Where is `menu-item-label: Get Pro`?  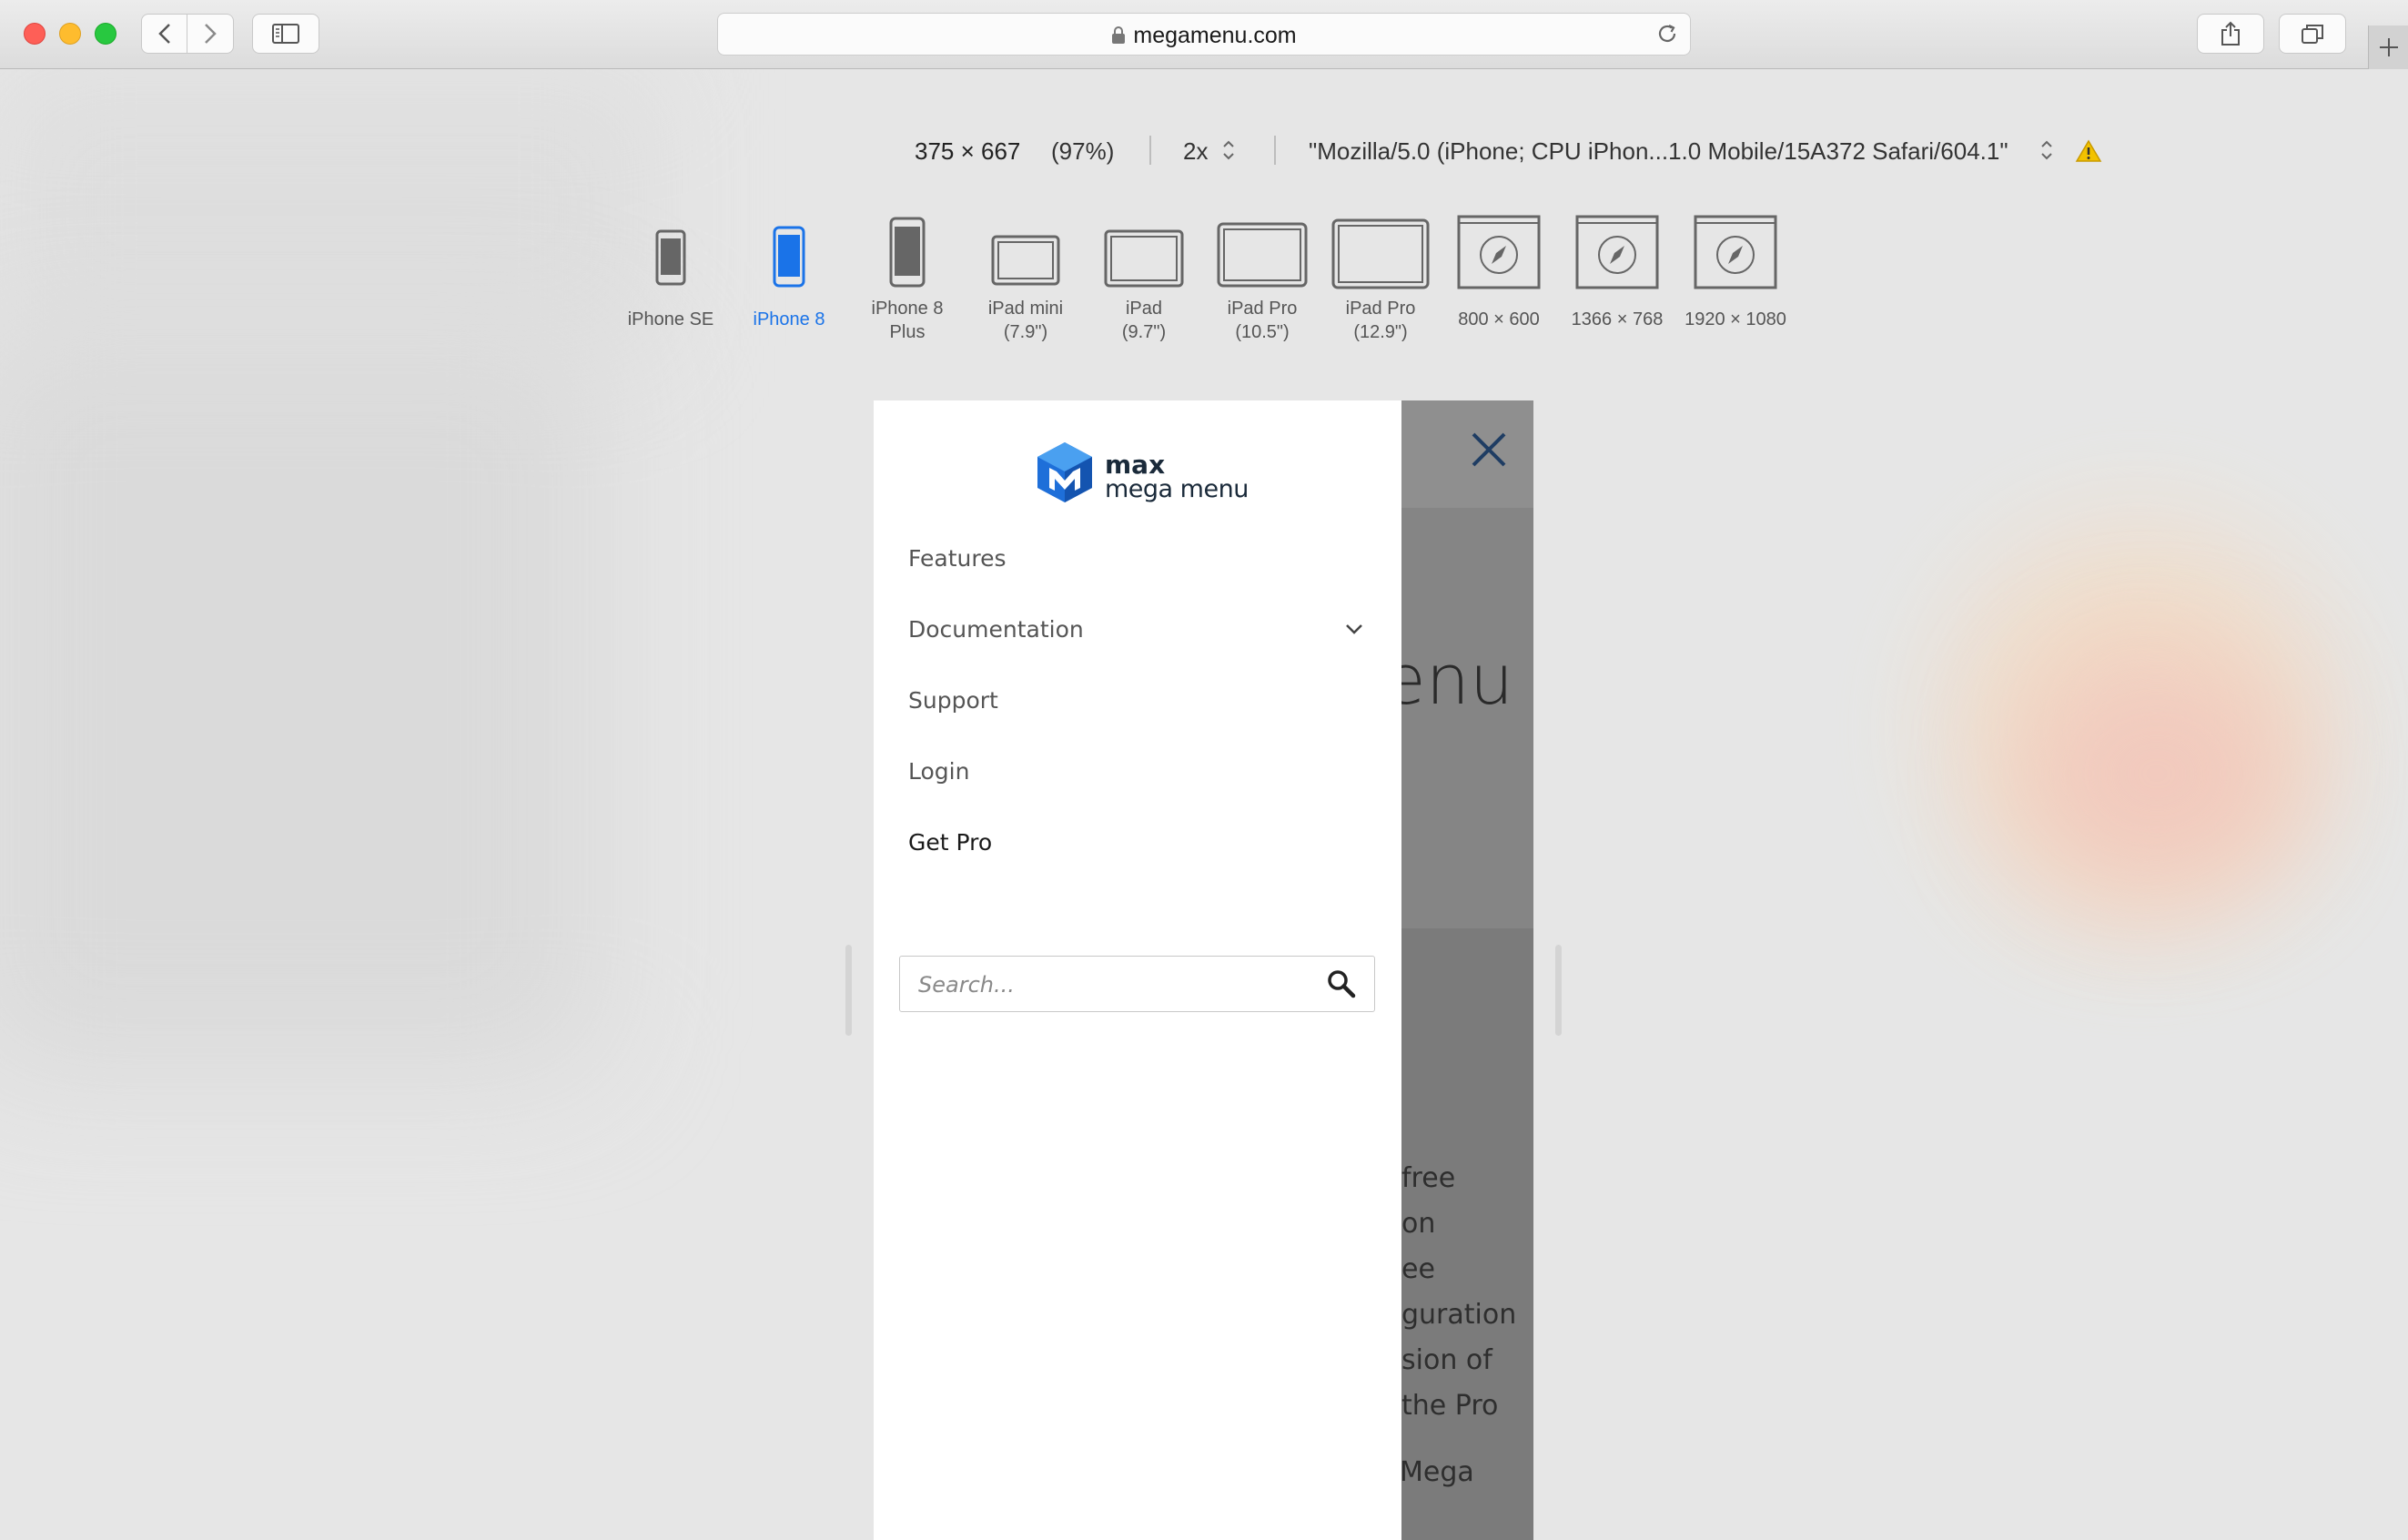 menu-item-label: Get Pro is located at coordinates (950, 842).